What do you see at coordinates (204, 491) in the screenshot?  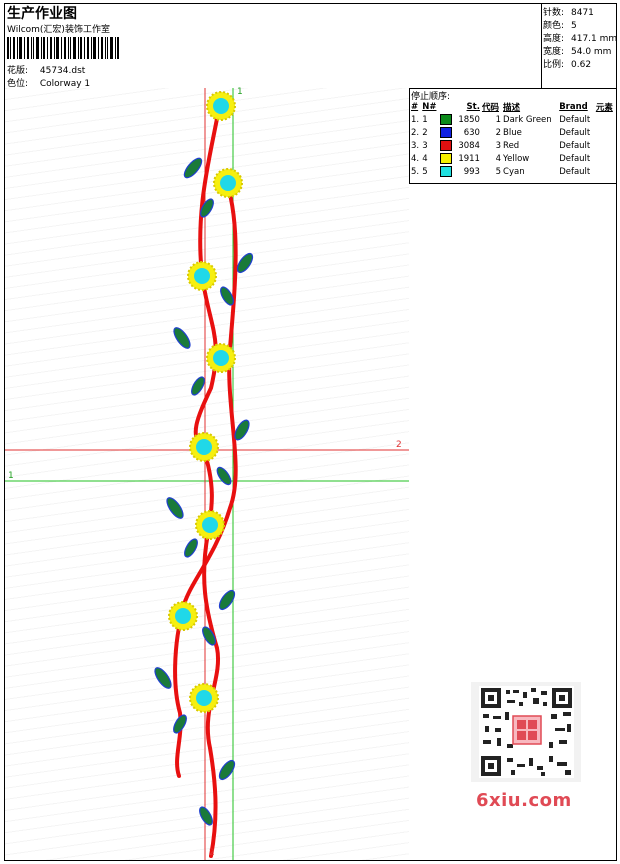 I see `leaves` at bounding box center [204, 491].